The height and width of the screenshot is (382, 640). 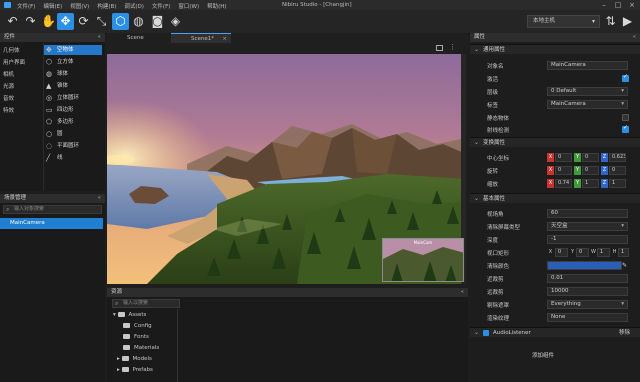 What do you see at coordinates (8, 86) in the screenshot?
I see `category-light: 光源` at bounding box center [8, 86].